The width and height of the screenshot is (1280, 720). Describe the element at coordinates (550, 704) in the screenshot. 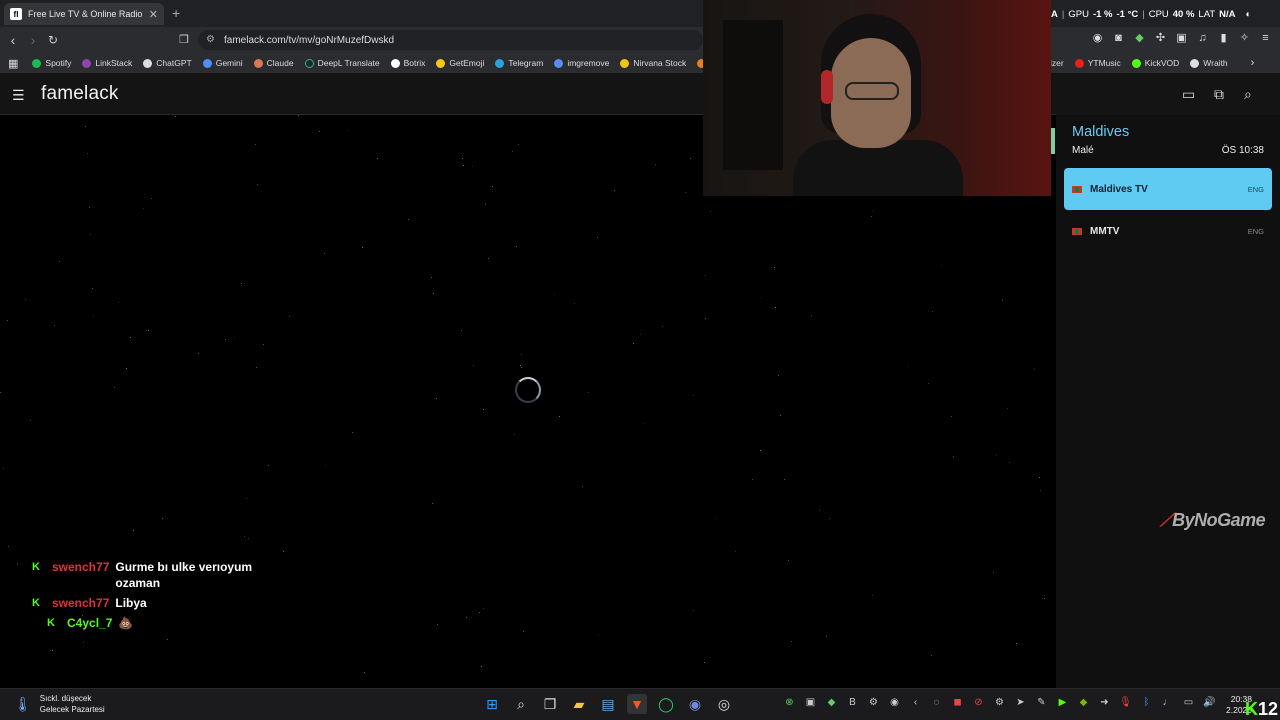

I see `task-view-icon: ❐` at that location.